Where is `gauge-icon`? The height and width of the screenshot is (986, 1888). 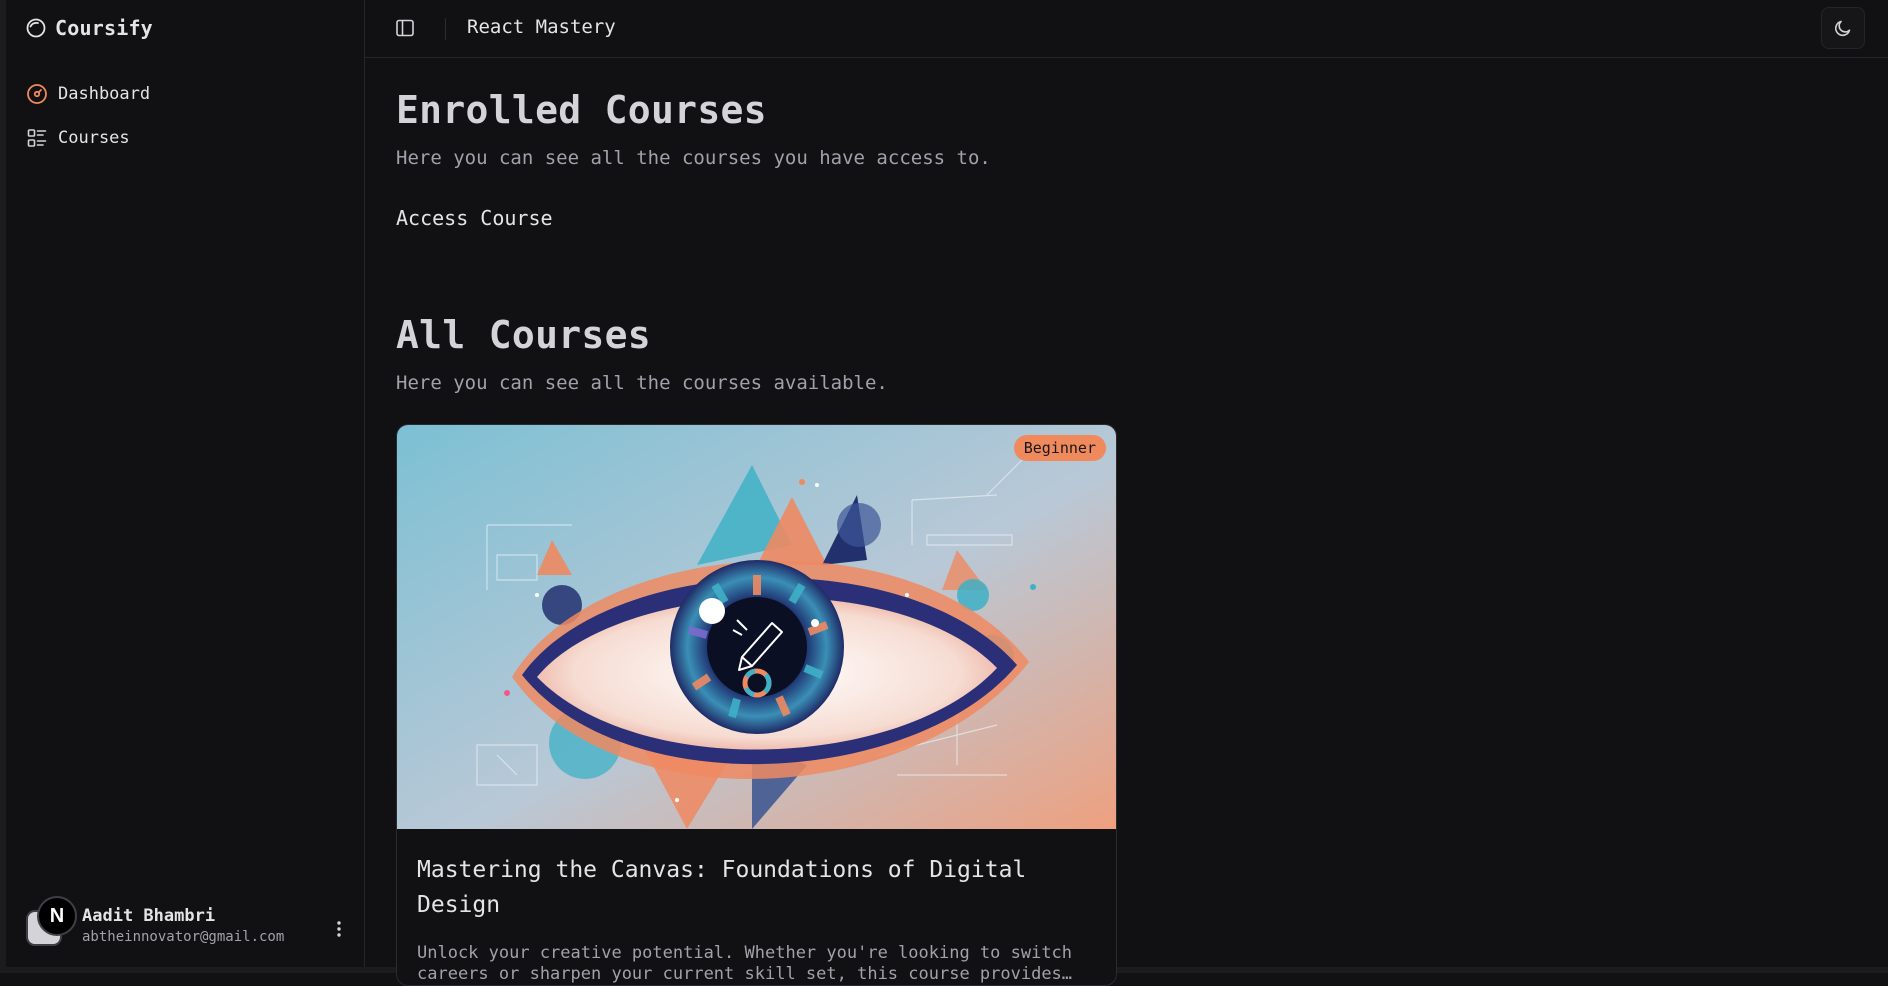 gauge-icon is located at coordinates (37, 94).